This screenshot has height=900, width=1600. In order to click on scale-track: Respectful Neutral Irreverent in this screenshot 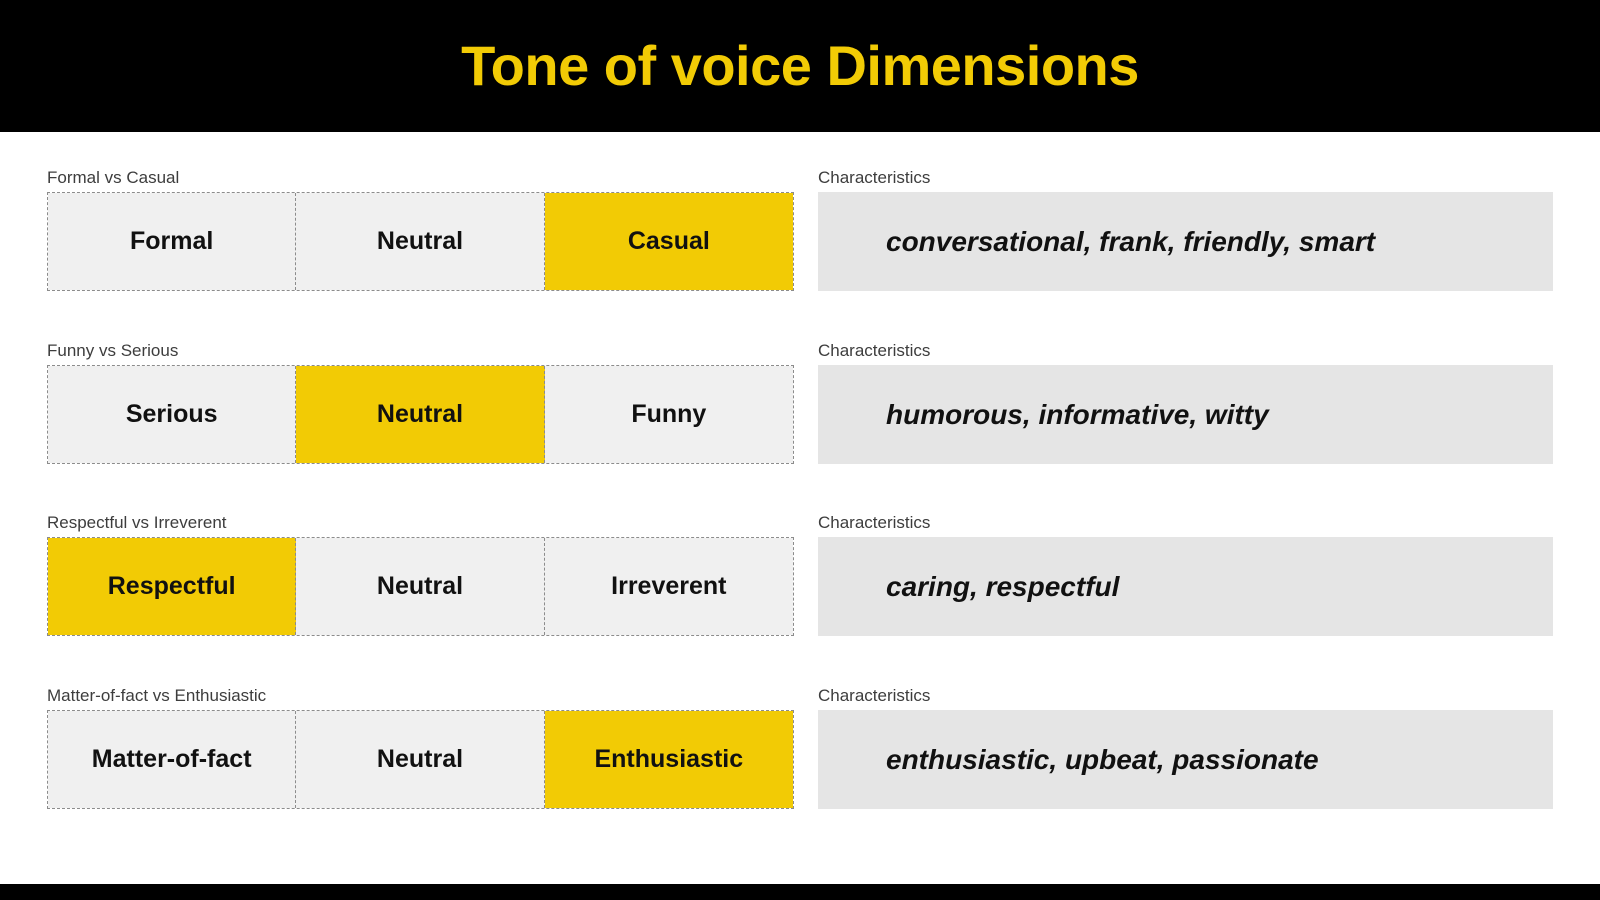, I will do `click(420, 586)`.